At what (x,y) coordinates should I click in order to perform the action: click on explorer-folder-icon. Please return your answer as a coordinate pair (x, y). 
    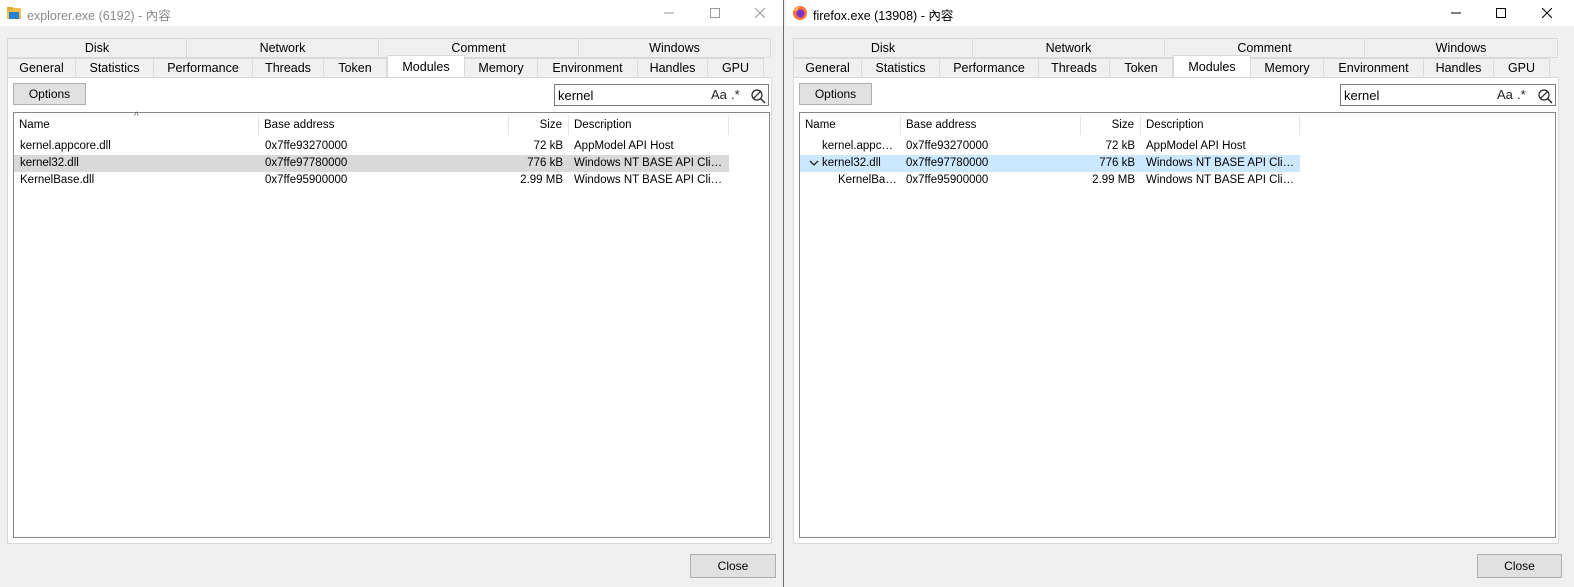
    Looking at the image, I should click on (14, 13).